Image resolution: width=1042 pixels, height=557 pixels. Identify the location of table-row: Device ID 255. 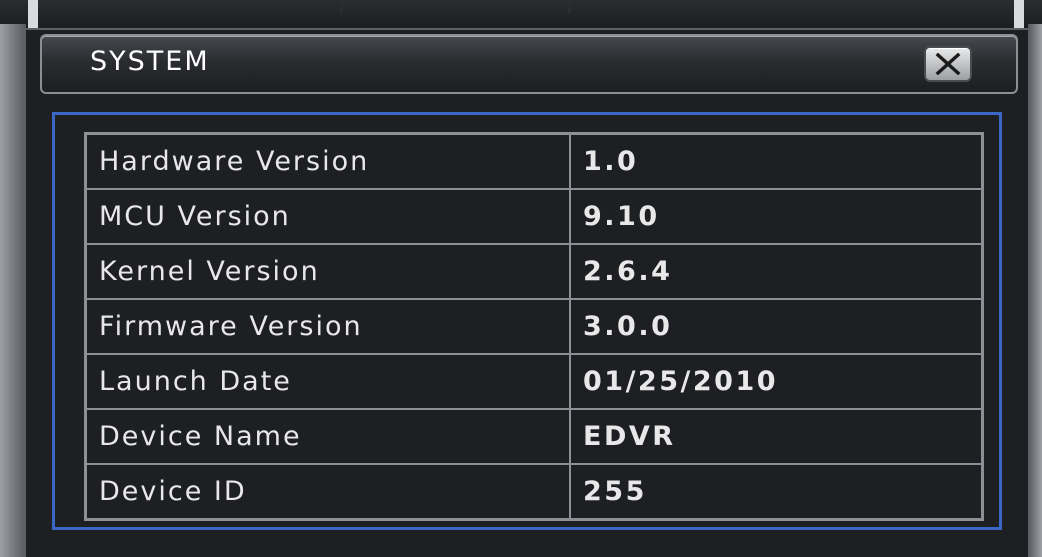
(534, 492).